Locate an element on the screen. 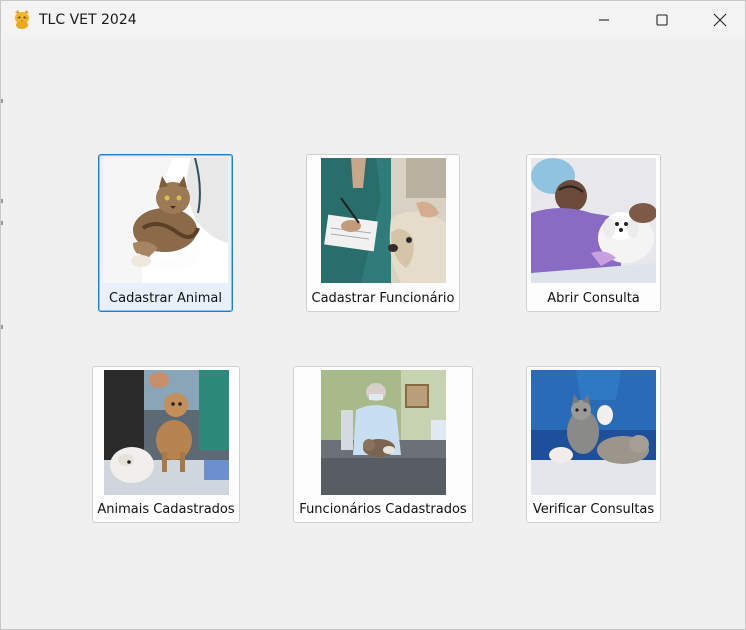  vet-holding-cat-photo is located at coordinates (165, 220).